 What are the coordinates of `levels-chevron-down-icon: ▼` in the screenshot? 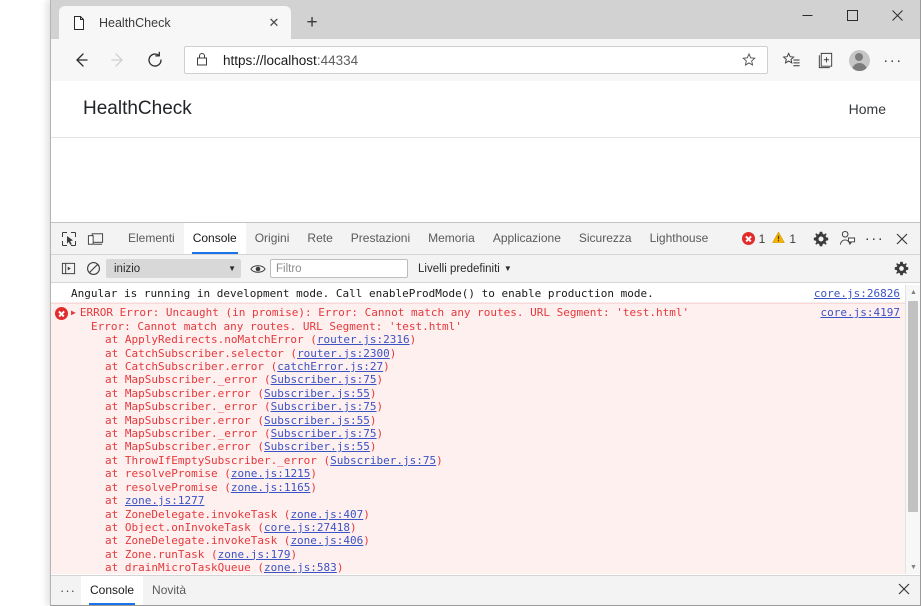 It's located at (507, 268).